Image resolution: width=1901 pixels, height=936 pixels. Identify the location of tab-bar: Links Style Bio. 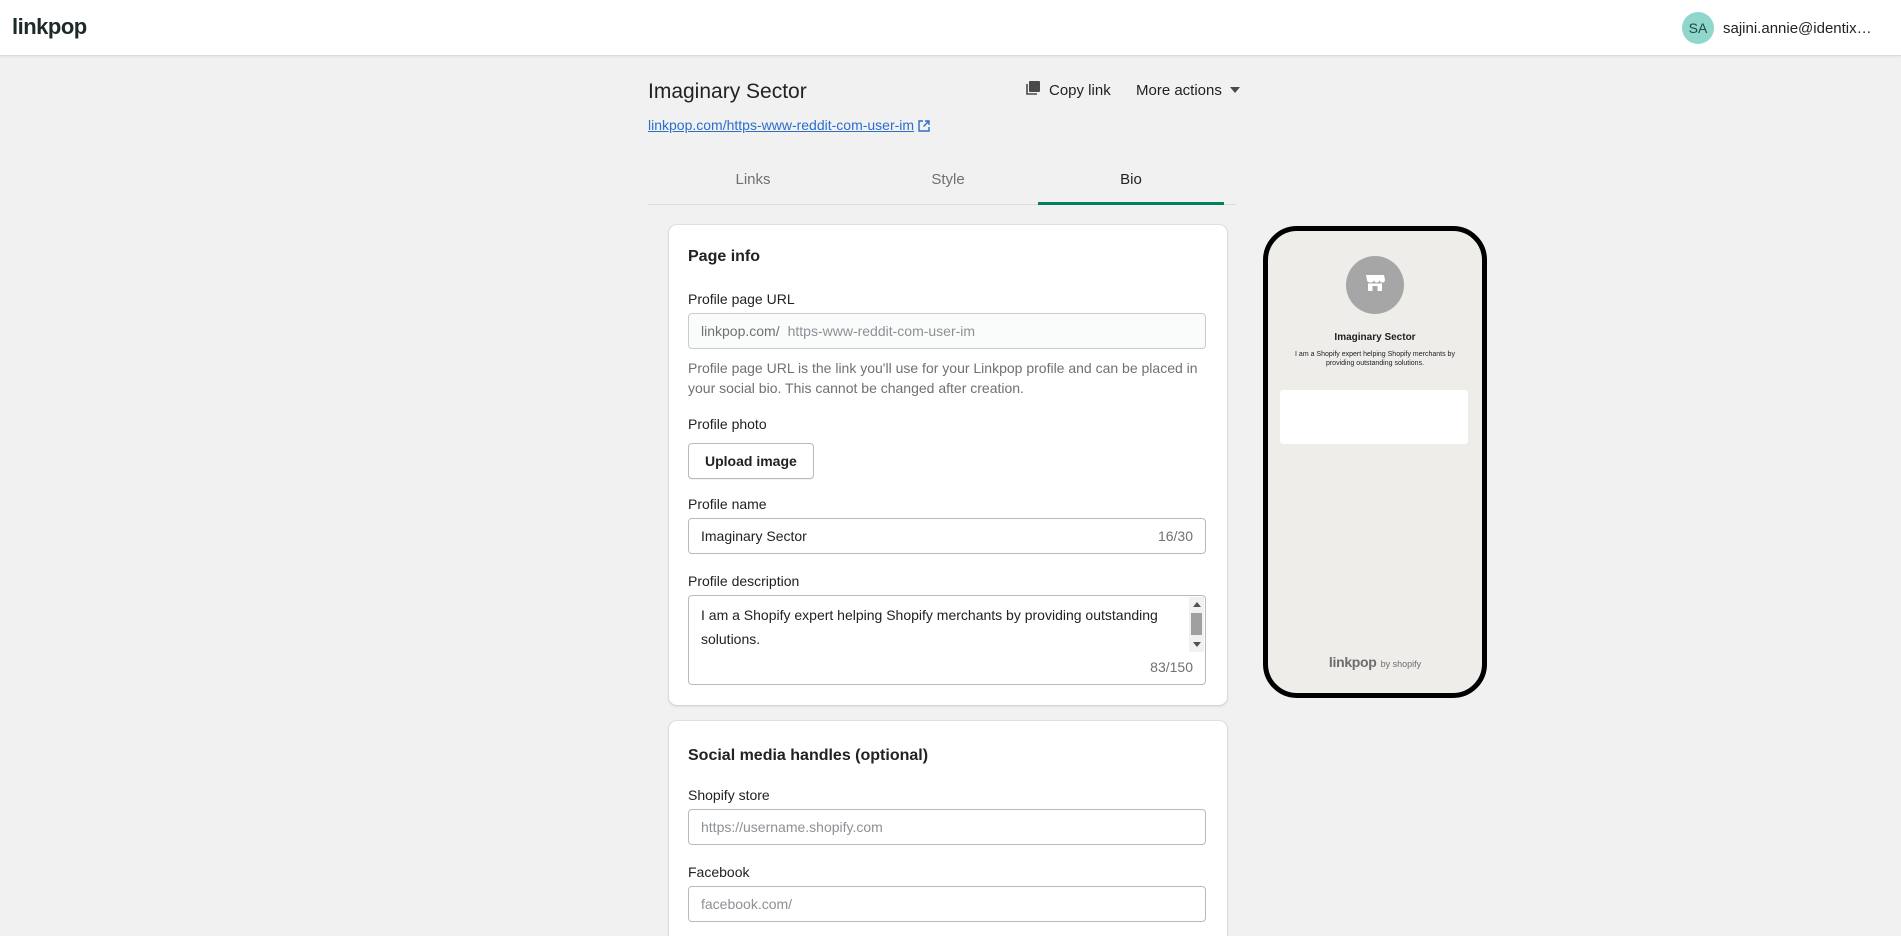
(942, 182).